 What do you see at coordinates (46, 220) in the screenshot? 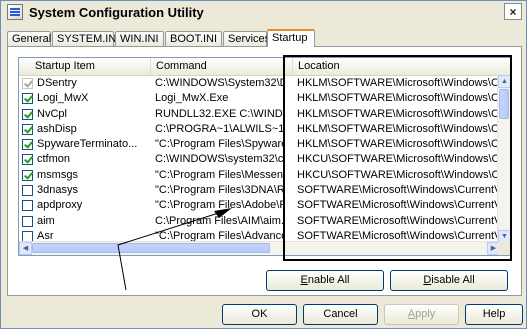
I see `startup-item-name: aim` at bounding box center [46, 220].